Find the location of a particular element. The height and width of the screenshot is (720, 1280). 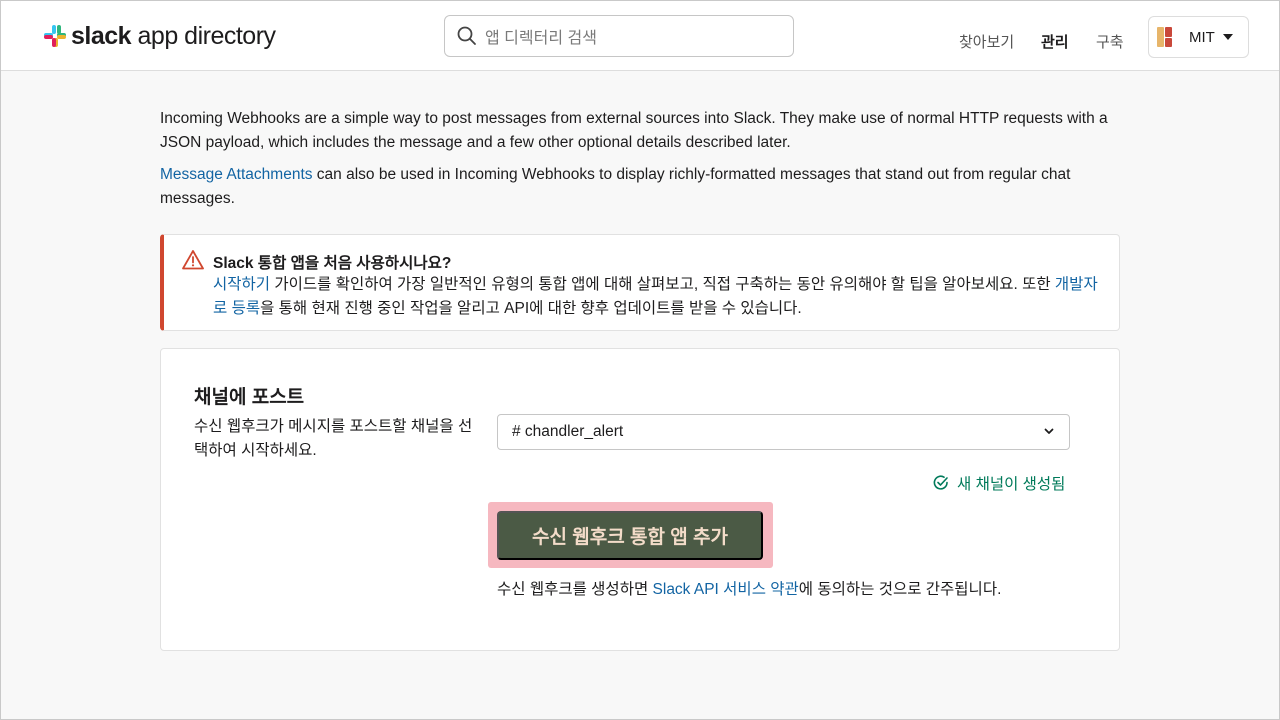

nav-manage: 관리 is located at coordinates (1055, 41).